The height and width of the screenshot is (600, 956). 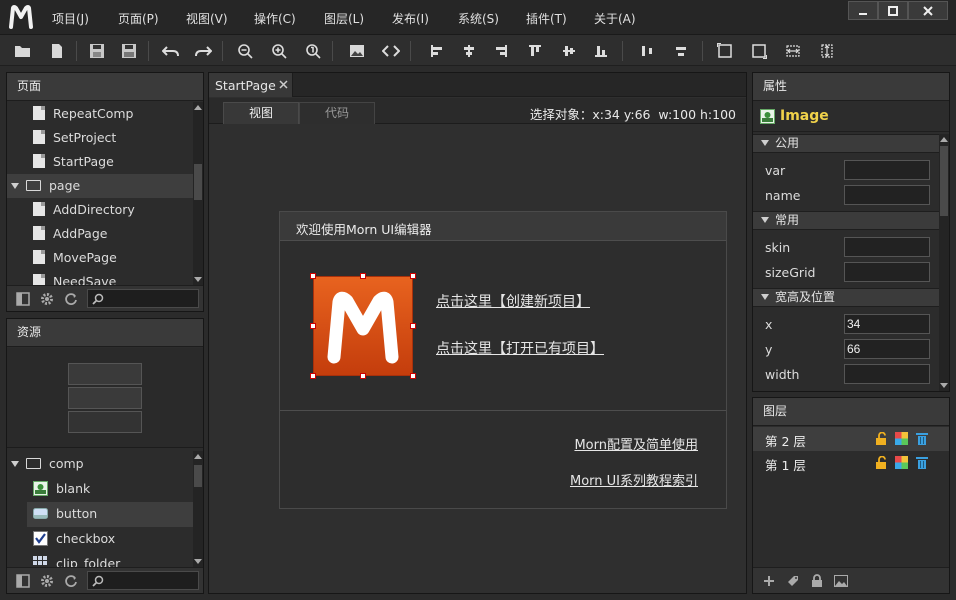 I want to click on menu-plugin: 插件(T), so click(x=546, y=18).